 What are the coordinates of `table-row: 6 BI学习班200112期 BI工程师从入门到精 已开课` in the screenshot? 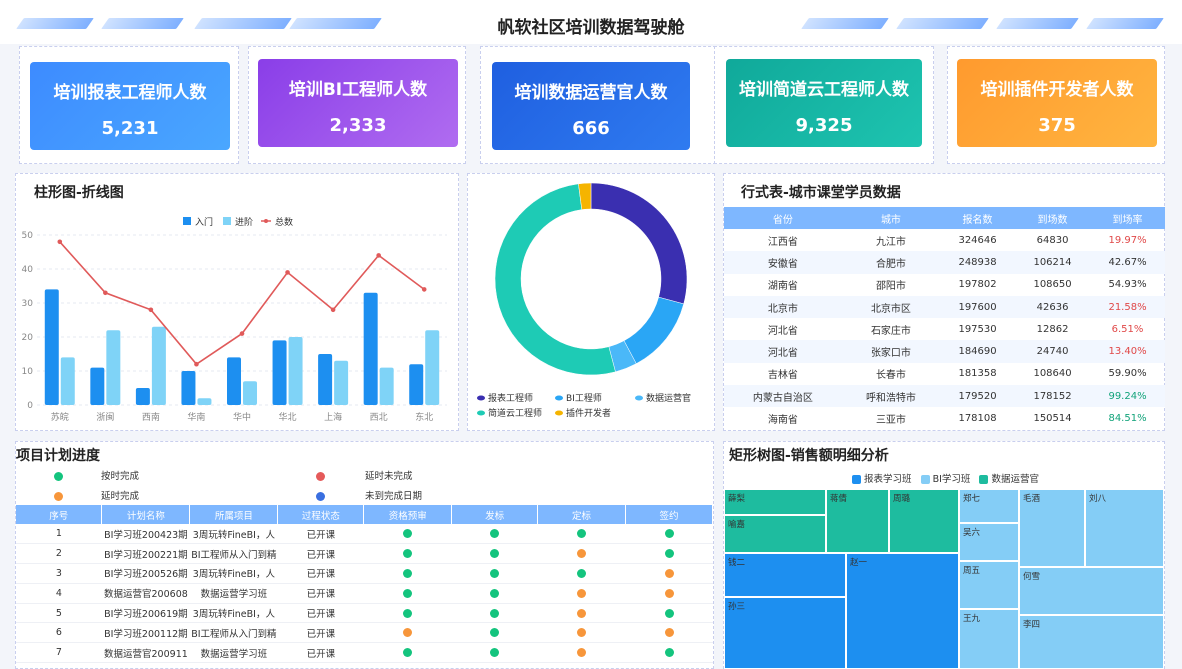 It's located at (364, 633).